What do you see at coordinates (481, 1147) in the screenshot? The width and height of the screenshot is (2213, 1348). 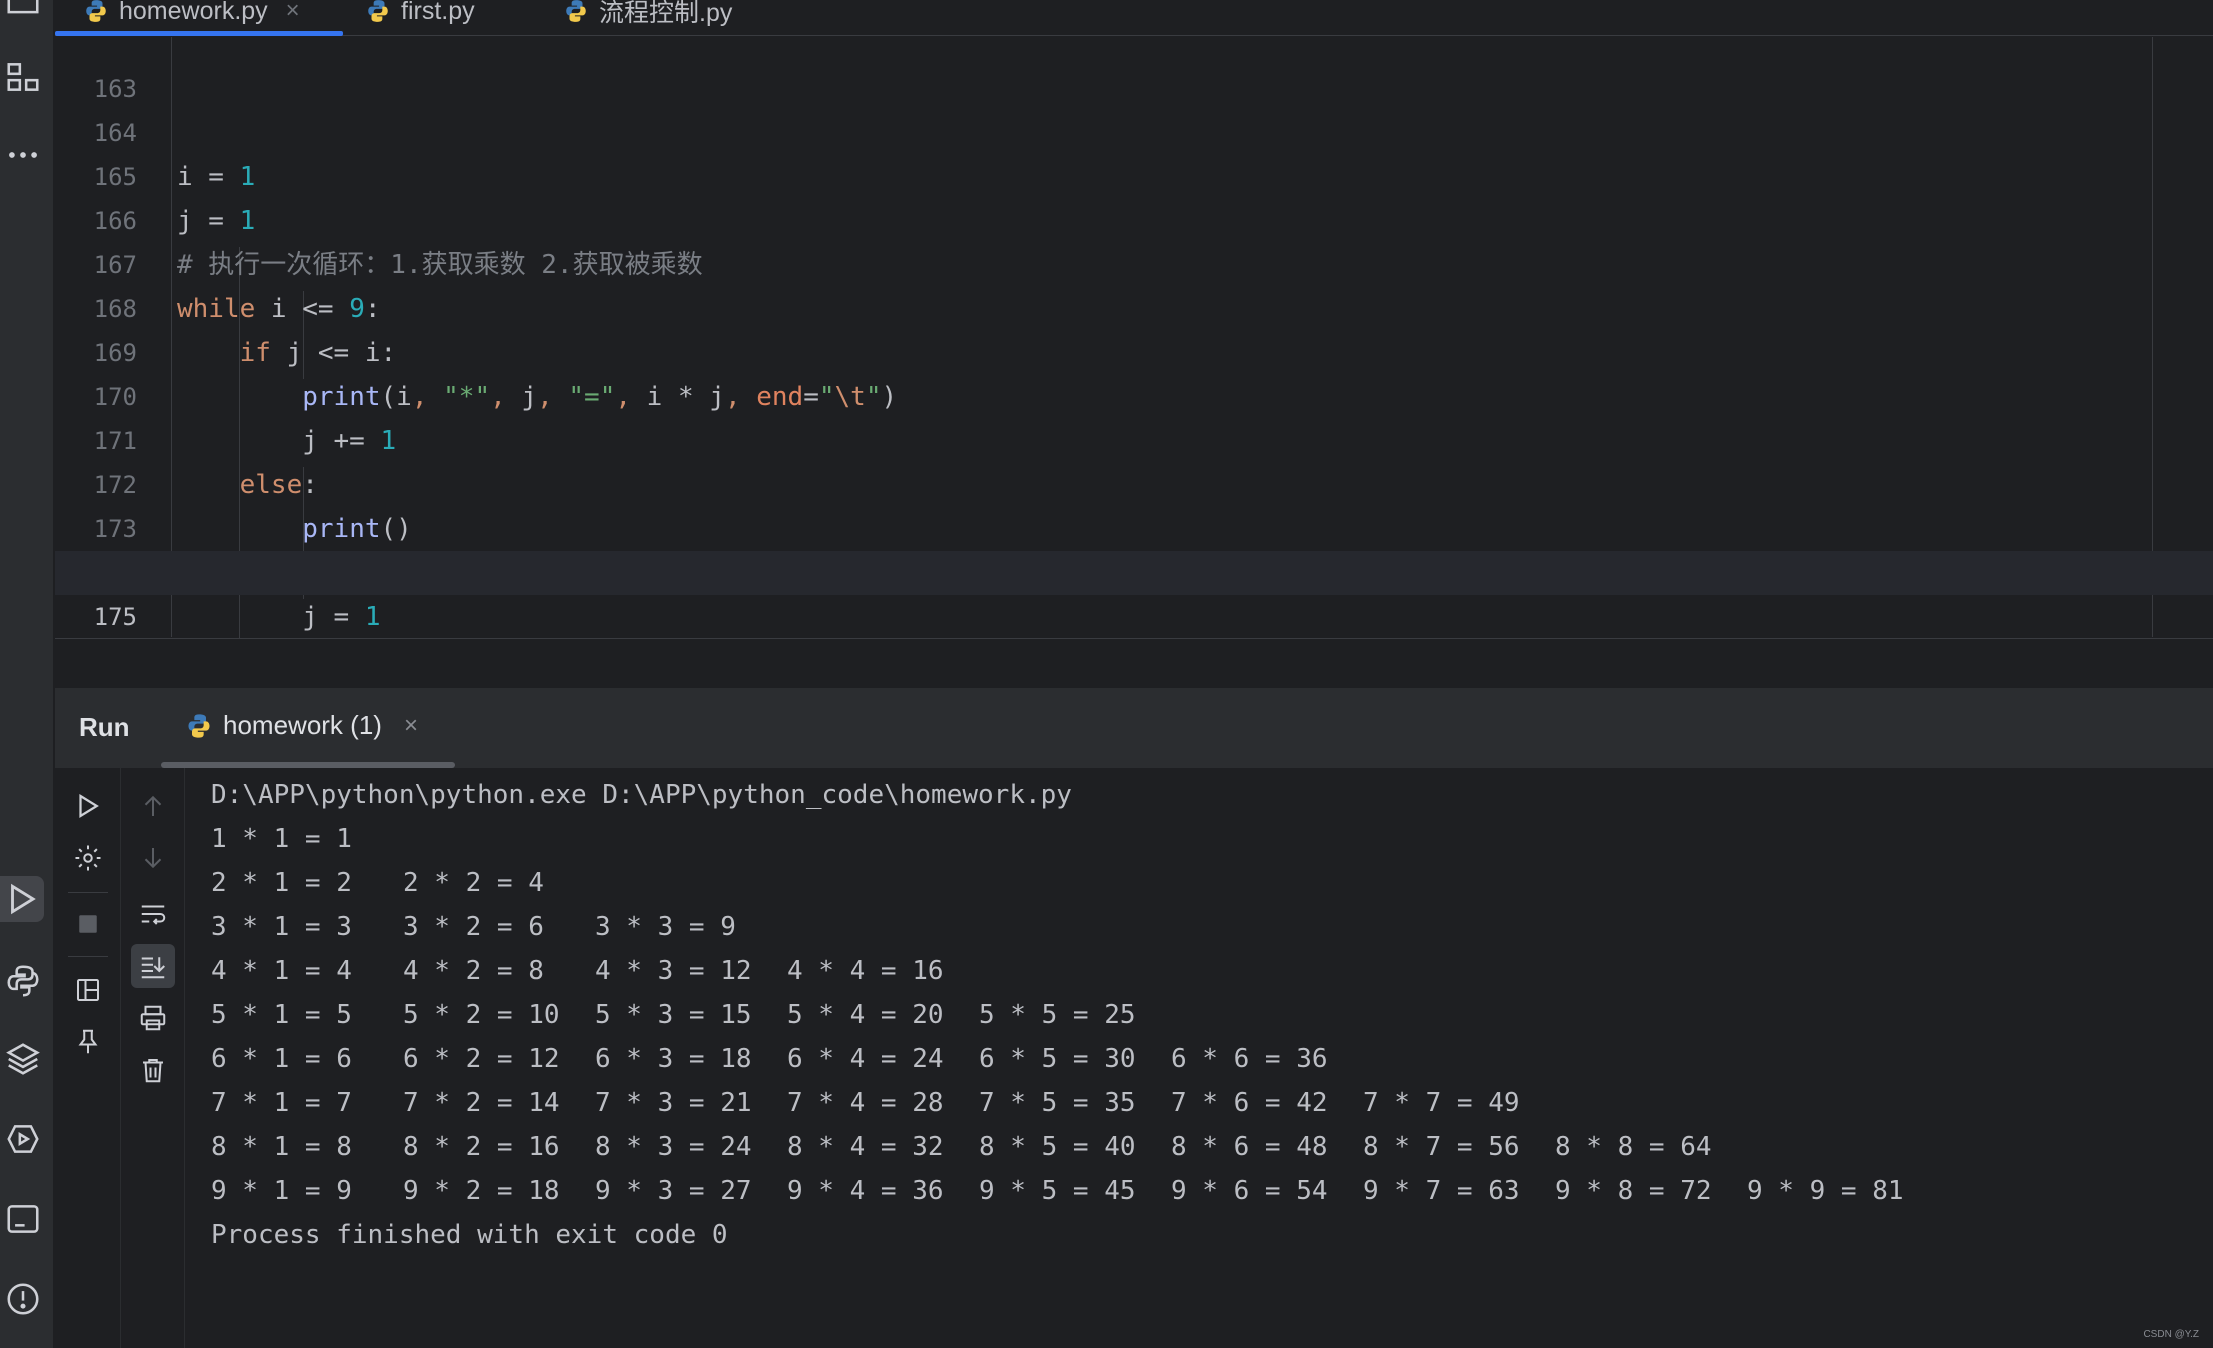 I see `table-cell: 8 * 2 = 16` at bounding box center [481, 1147].